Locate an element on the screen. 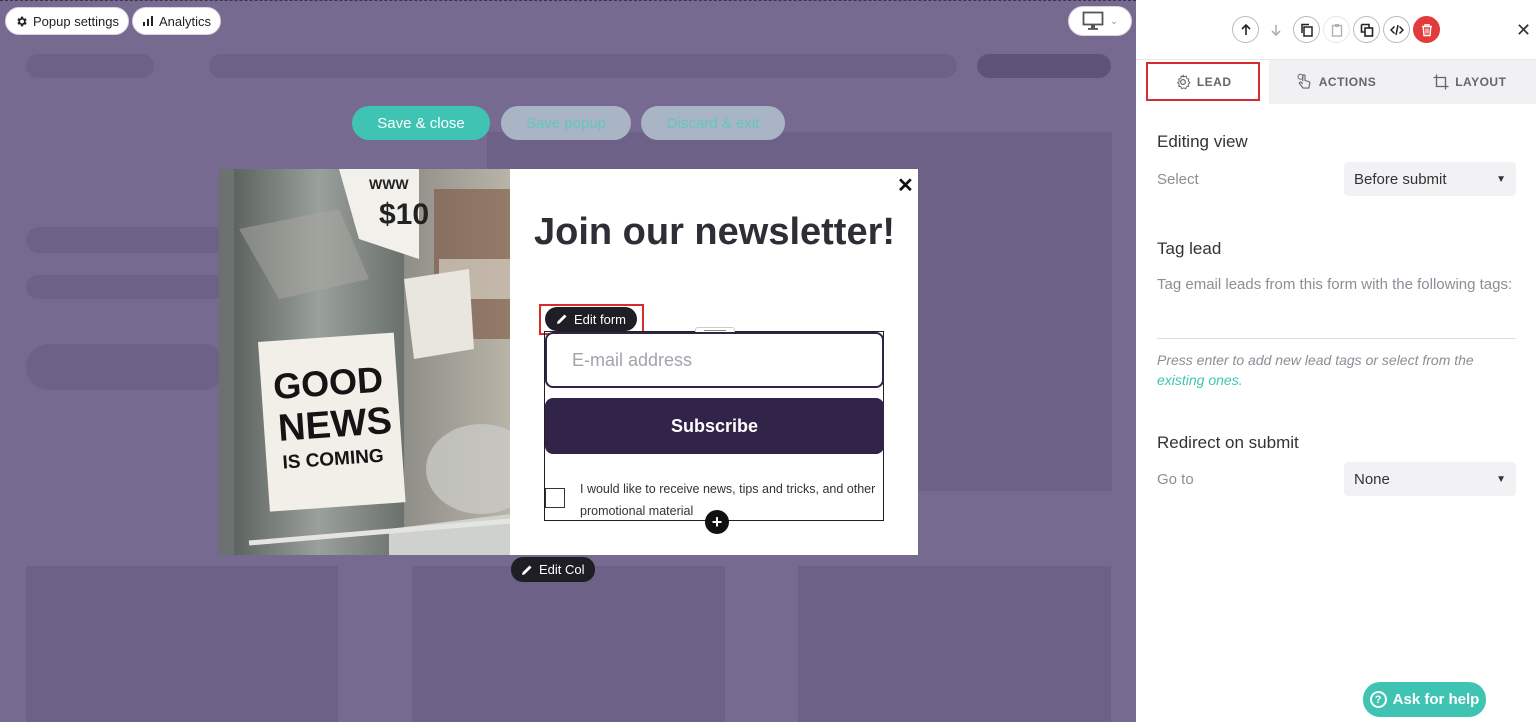  popup-settings-button: Popup settings is located at coordinates (67, 21).